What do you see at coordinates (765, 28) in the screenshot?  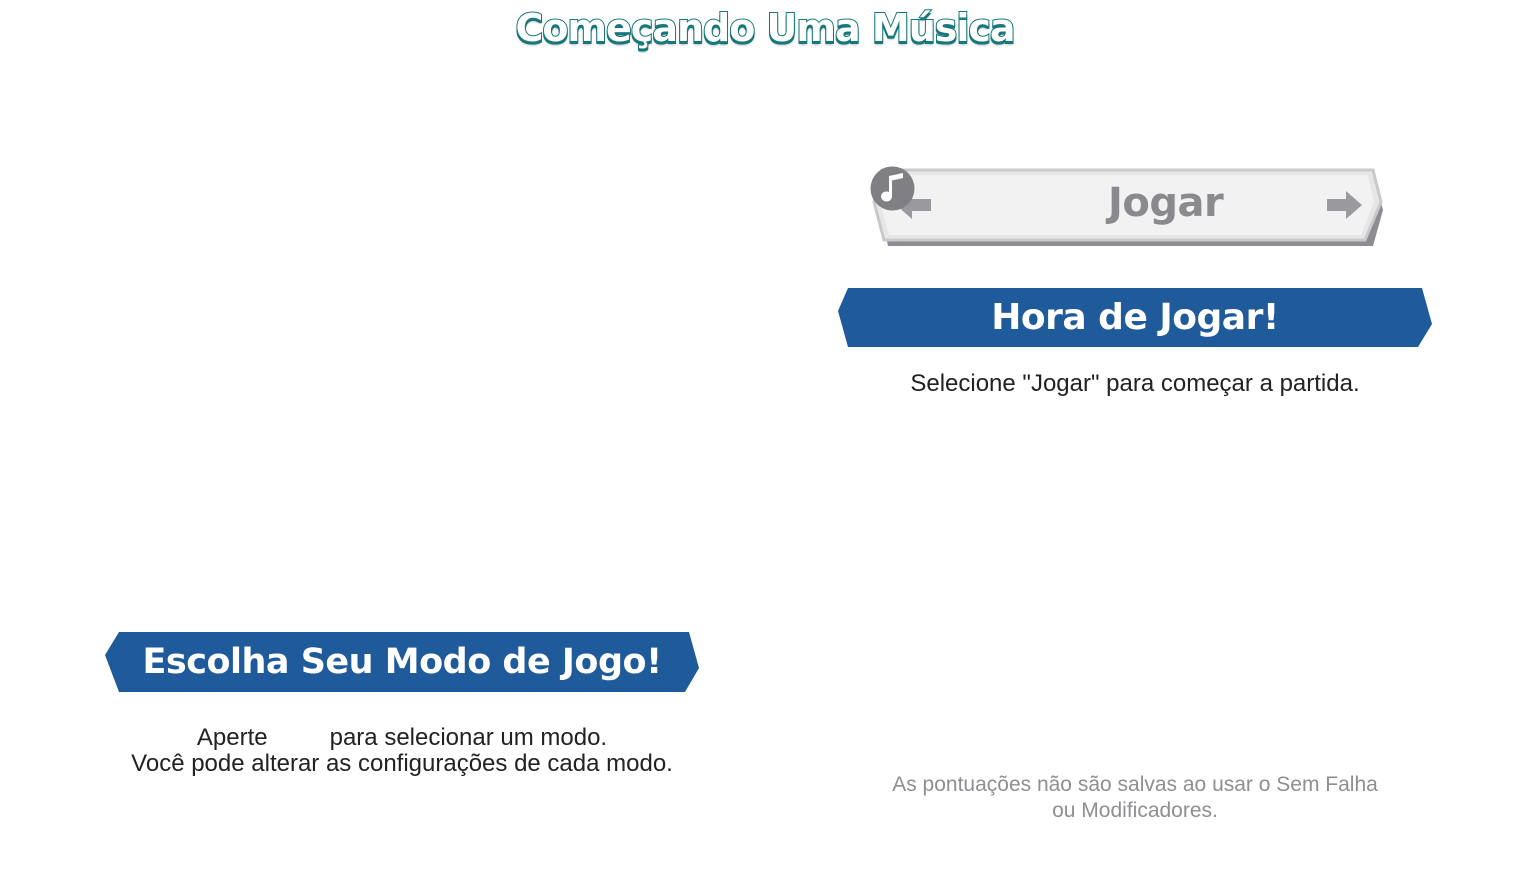 I see `page-title: Começando Uma Música` at bounding box center [765, 28].